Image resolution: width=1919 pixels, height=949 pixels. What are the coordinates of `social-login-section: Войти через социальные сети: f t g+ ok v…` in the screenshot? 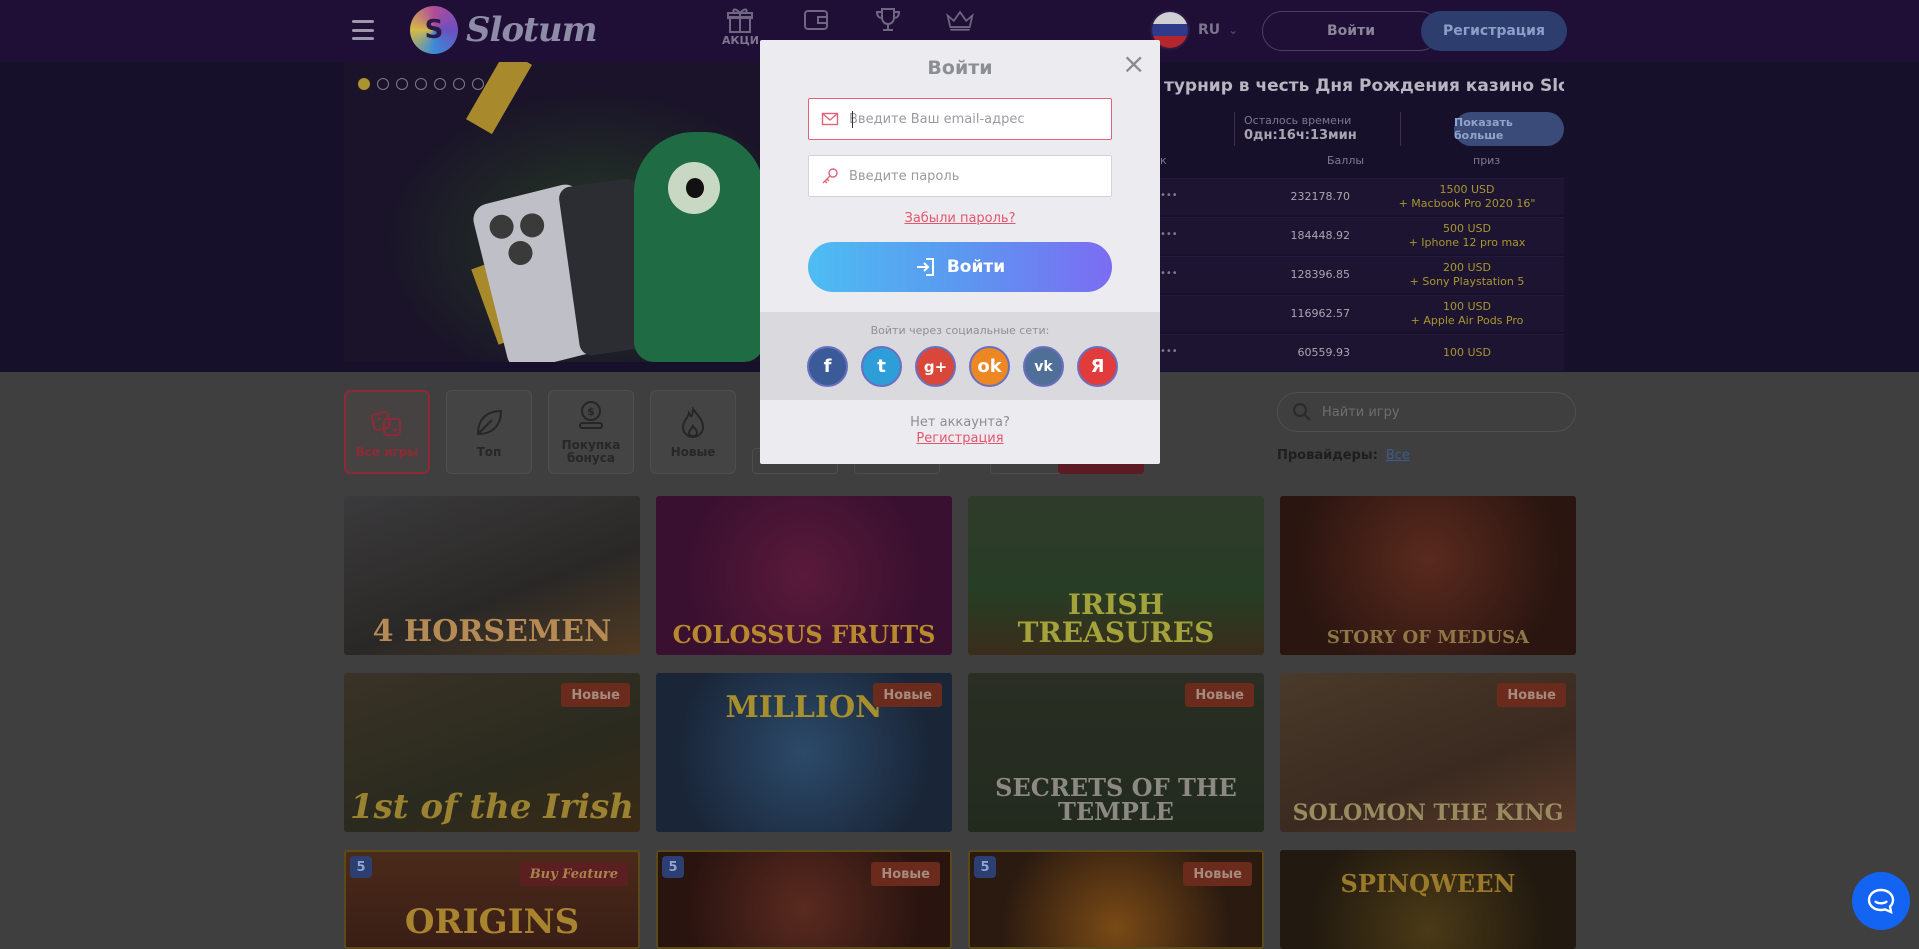 It's located at (960, 356).